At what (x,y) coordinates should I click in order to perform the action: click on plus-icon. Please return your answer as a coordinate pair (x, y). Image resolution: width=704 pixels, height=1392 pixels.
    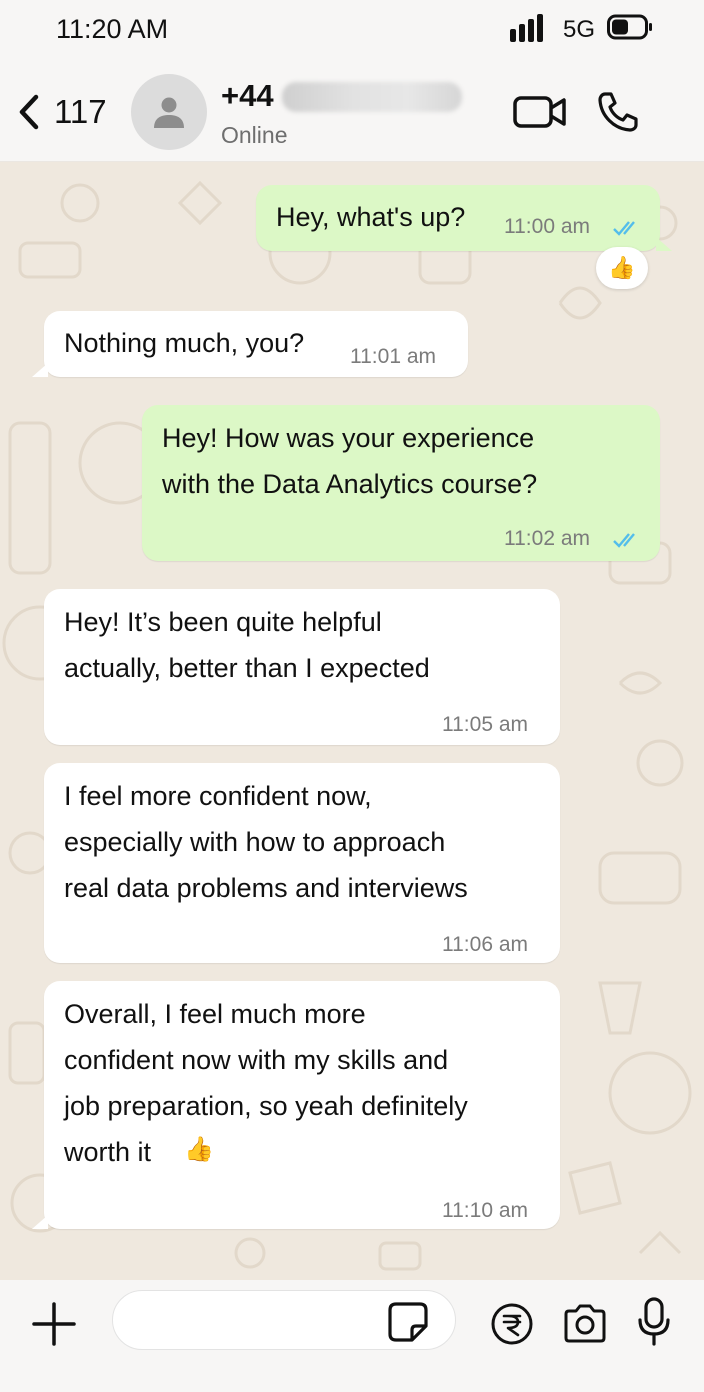
    Looking at the image, I should click on (54, 1324).